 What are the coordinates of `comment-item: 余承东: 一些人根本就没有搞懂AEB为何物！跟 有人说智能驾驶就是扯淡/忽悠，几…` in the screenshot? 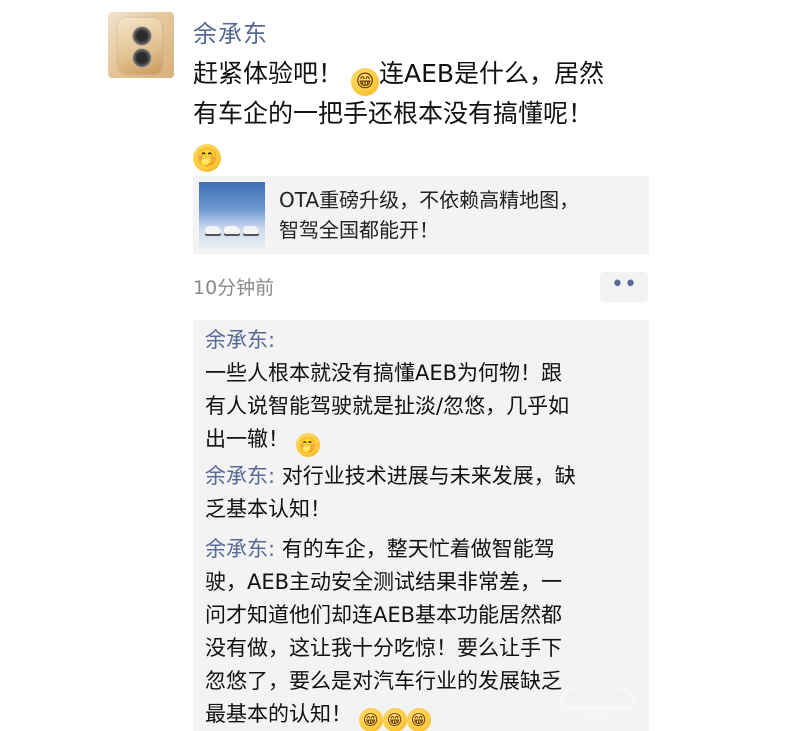 It's located at (423, 390).